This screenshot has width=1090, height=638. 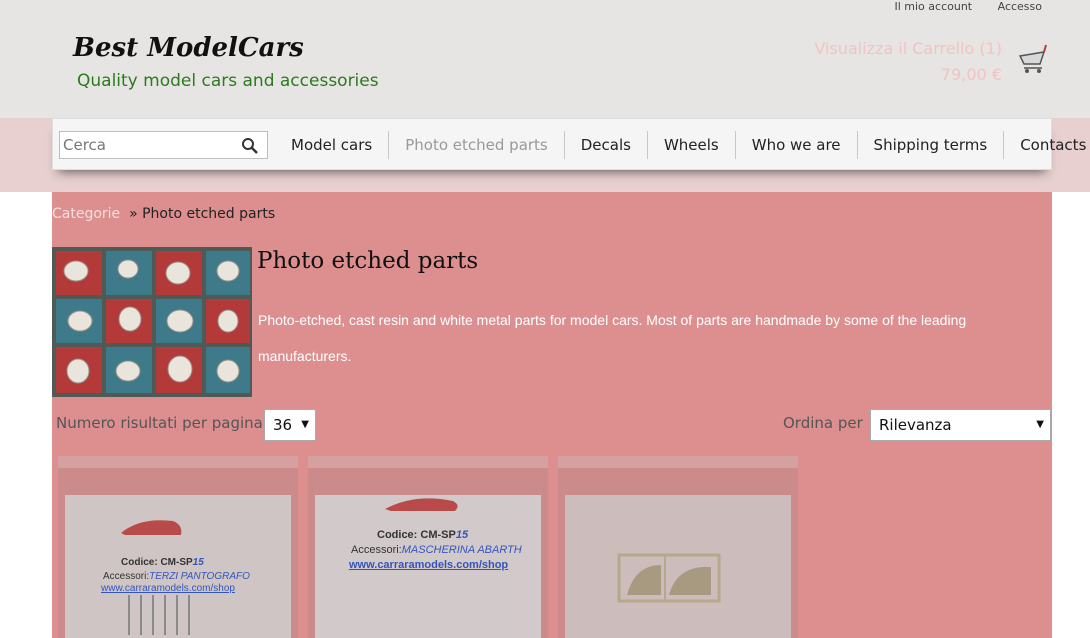 I want to click on nav-item-photo-etched-parts: Photo etched parts, so click(x=477, y=145).